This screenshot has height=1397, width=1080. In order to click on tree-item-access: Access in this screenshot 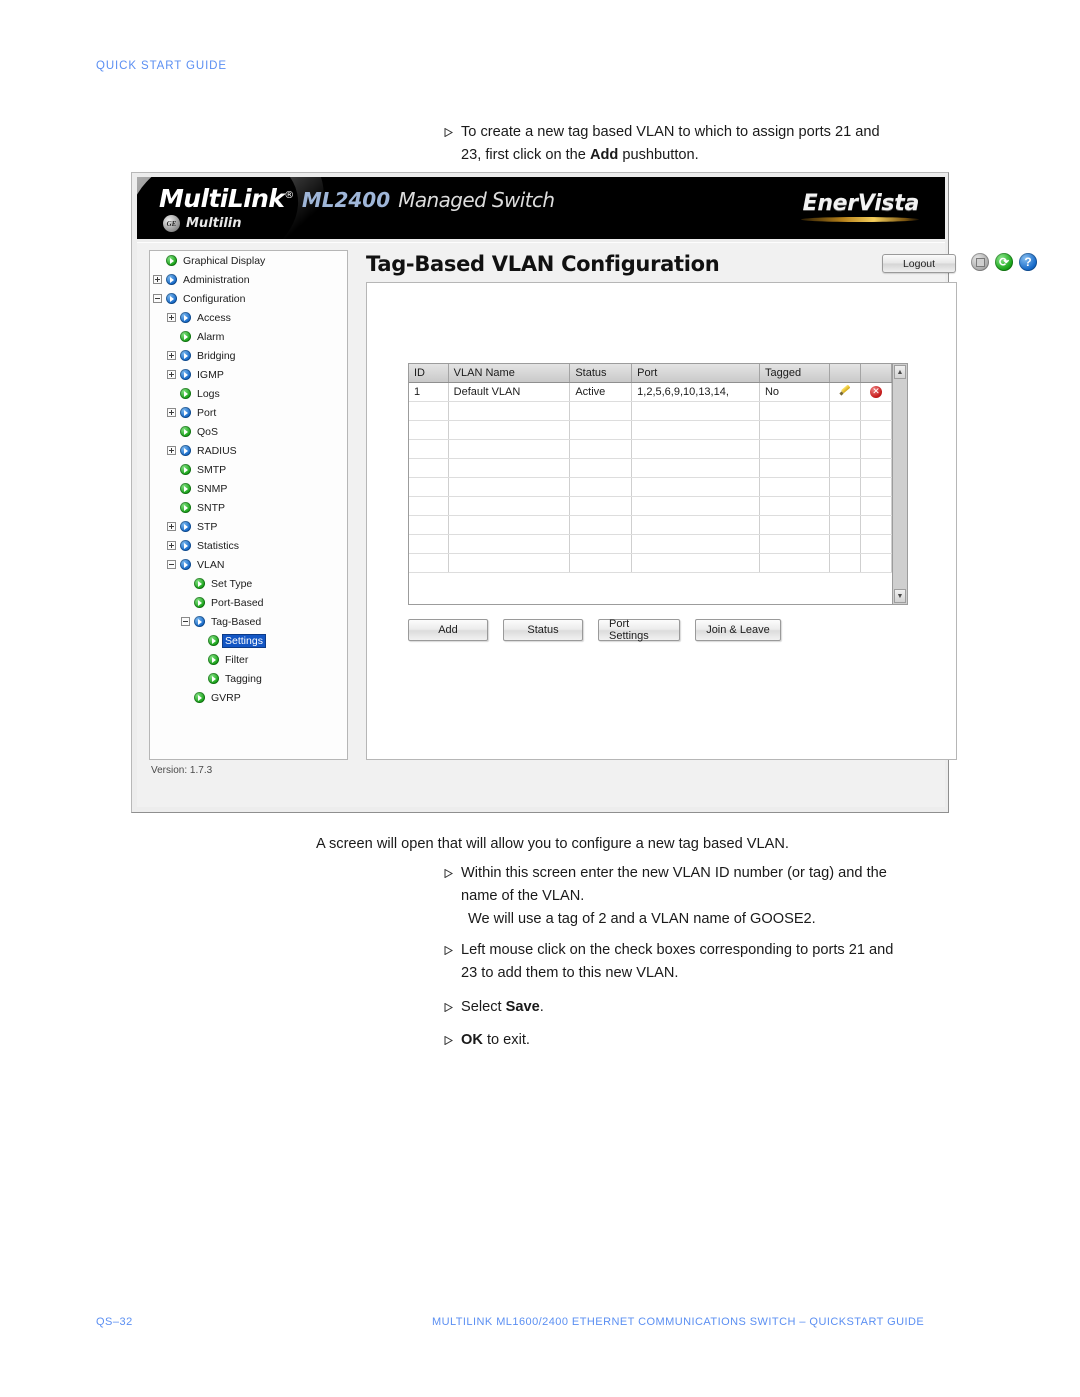, I will do `click(248, 317)`.